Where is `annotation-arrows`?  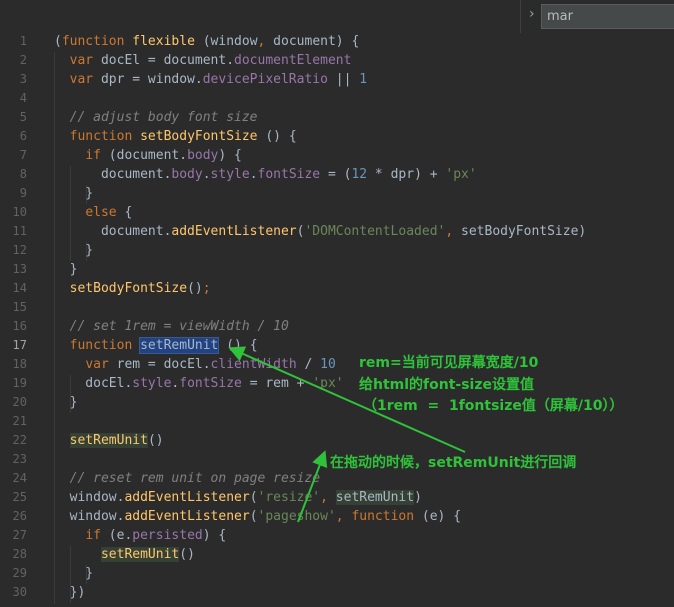 annotation-arrows is located at coordinates (347, 434).